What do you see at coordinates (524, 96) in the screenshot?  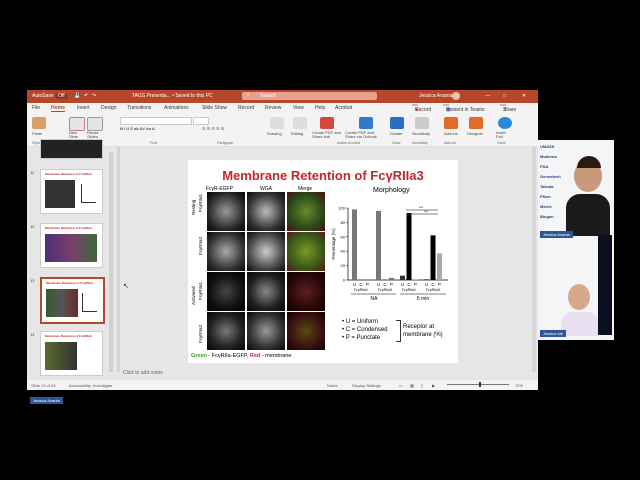 I see `close-icon: ✕` at bounding box center [524, 96].